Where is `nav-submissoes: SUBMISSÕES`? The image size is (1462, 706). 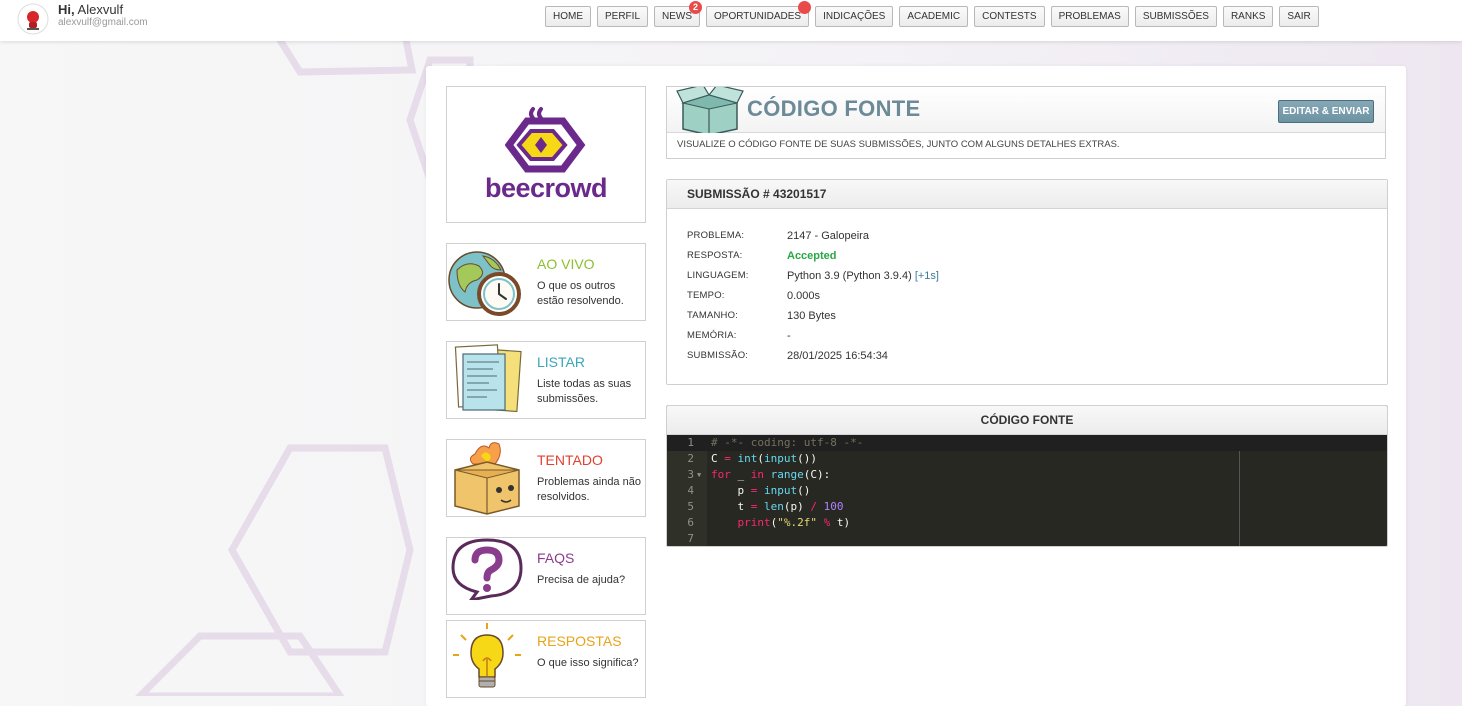
nav-submissoes: SUBMISSÕES is located at coordinates (1175, 16).